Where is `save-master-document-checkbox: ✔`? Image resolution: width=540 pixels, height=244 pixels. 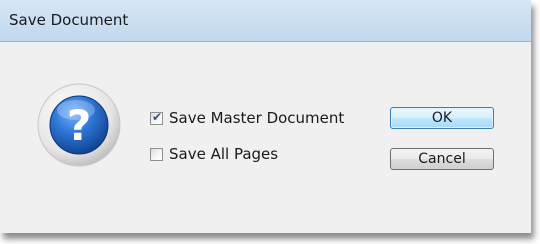
save-master-document-checkbox: ✔ is located at coordinates (156, 117).